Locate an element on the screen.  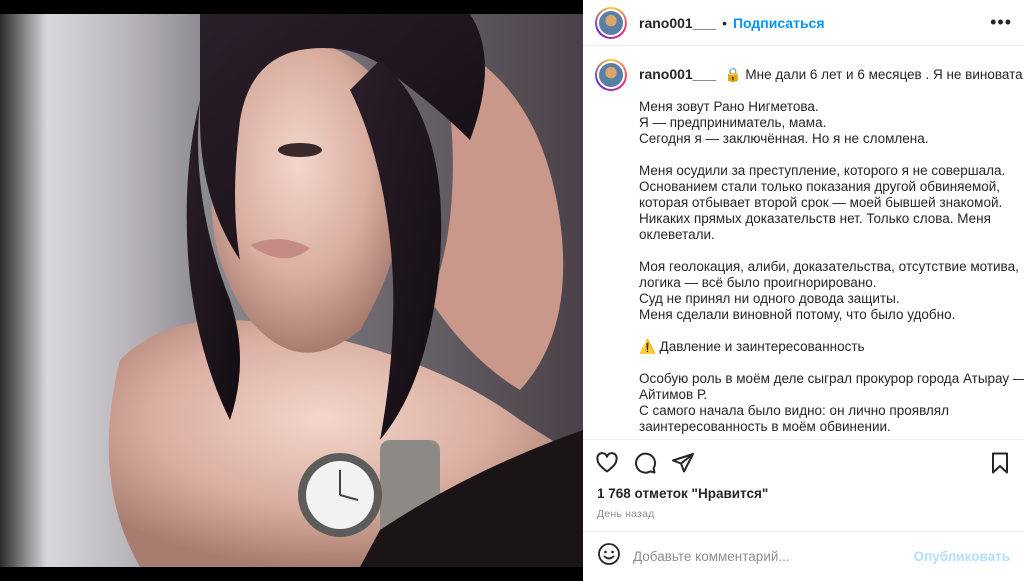
heart-icon is located at coordinates (607, 463).